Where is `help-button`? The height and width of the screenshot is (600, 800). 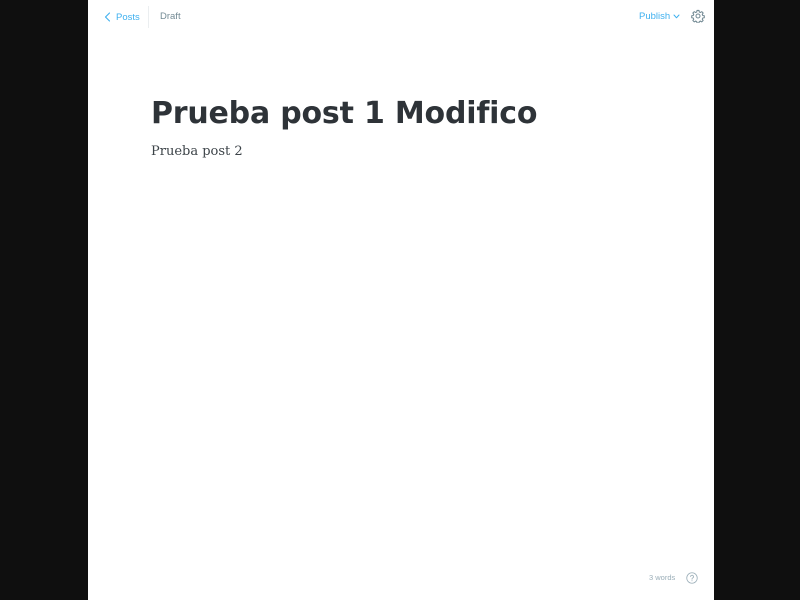 help-button is located at coordinates (692, 577).